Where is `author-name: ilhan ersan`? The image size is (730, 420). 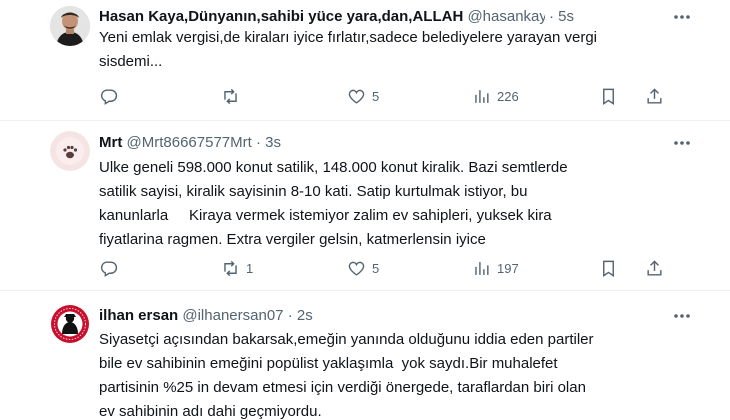 author-name: ilhan ersan is located at coordinates (138, 315).